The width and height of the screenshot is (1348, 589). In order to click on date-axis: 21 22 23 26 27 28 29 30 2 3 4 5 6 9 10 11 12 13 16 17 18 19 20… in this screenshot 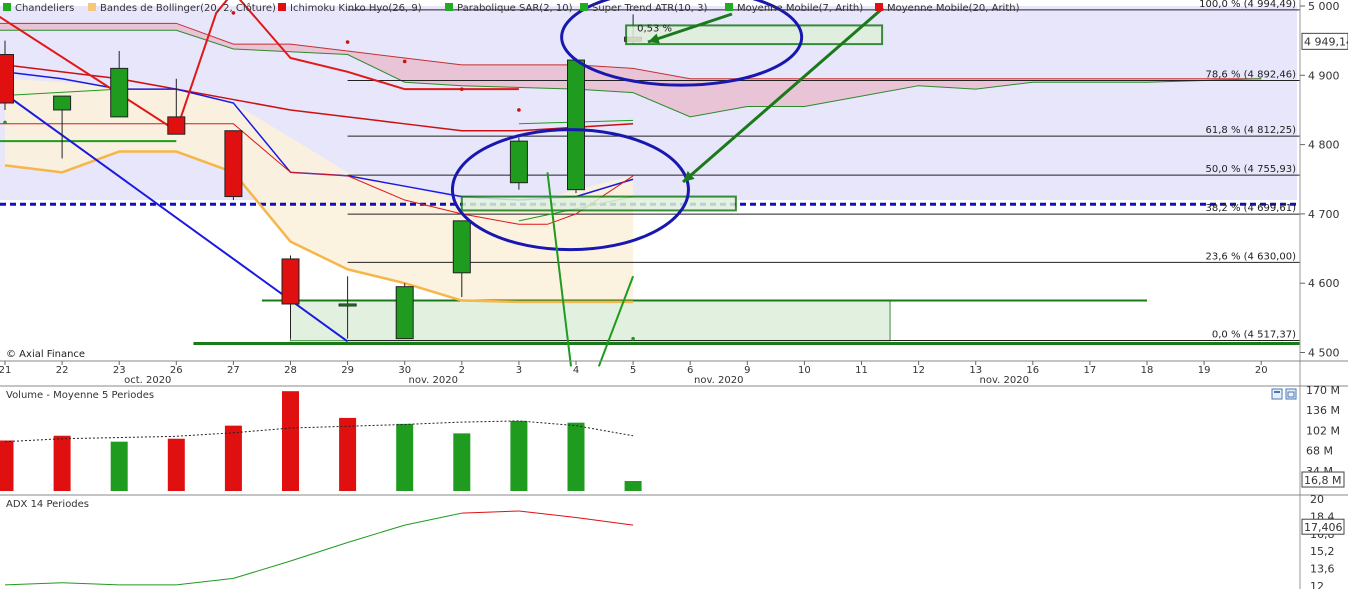, I will do `click(634, 373)`.